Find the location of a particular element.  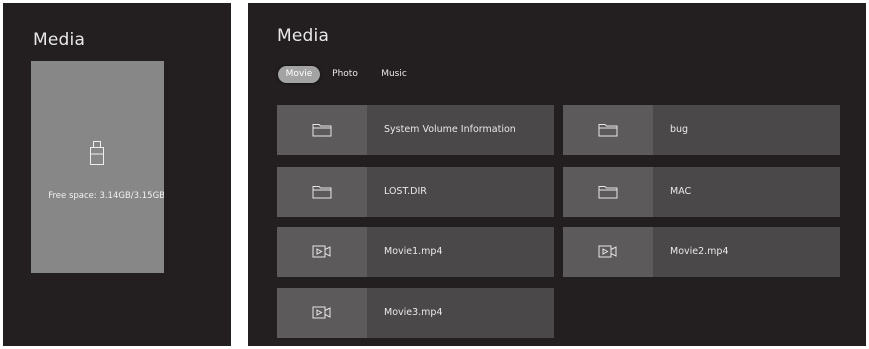

file-name: MAC is located at coordinates (681, 191).